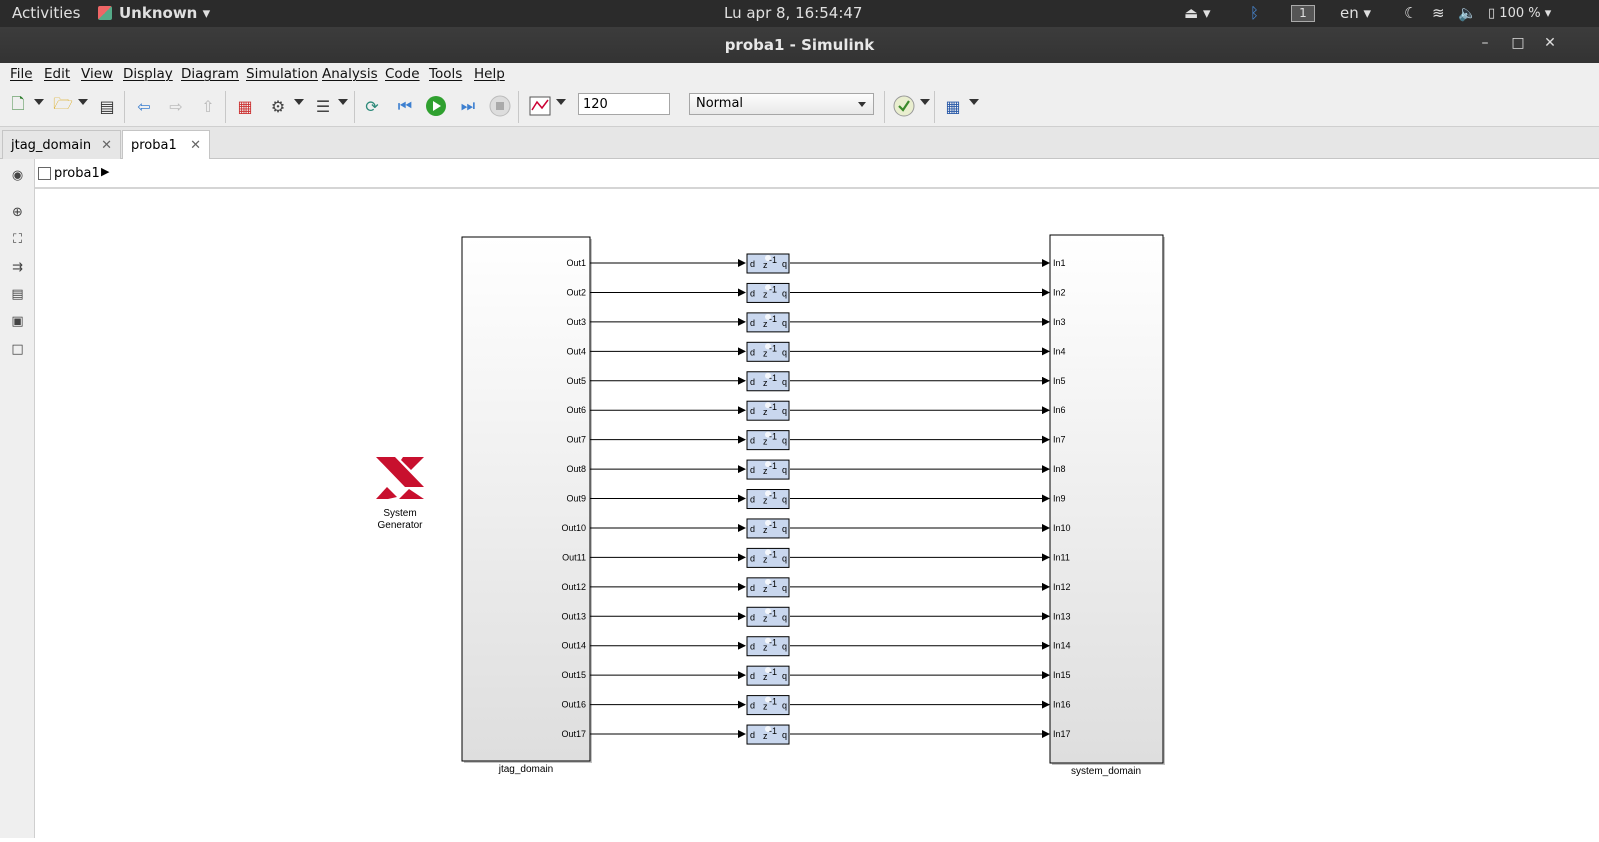 This screenshot has height=842, width=1599. What do you see at coordinates (468, 106) in the screenshot?
I see `step-forward-icon: ⏭` at bounding box center [468, 106].